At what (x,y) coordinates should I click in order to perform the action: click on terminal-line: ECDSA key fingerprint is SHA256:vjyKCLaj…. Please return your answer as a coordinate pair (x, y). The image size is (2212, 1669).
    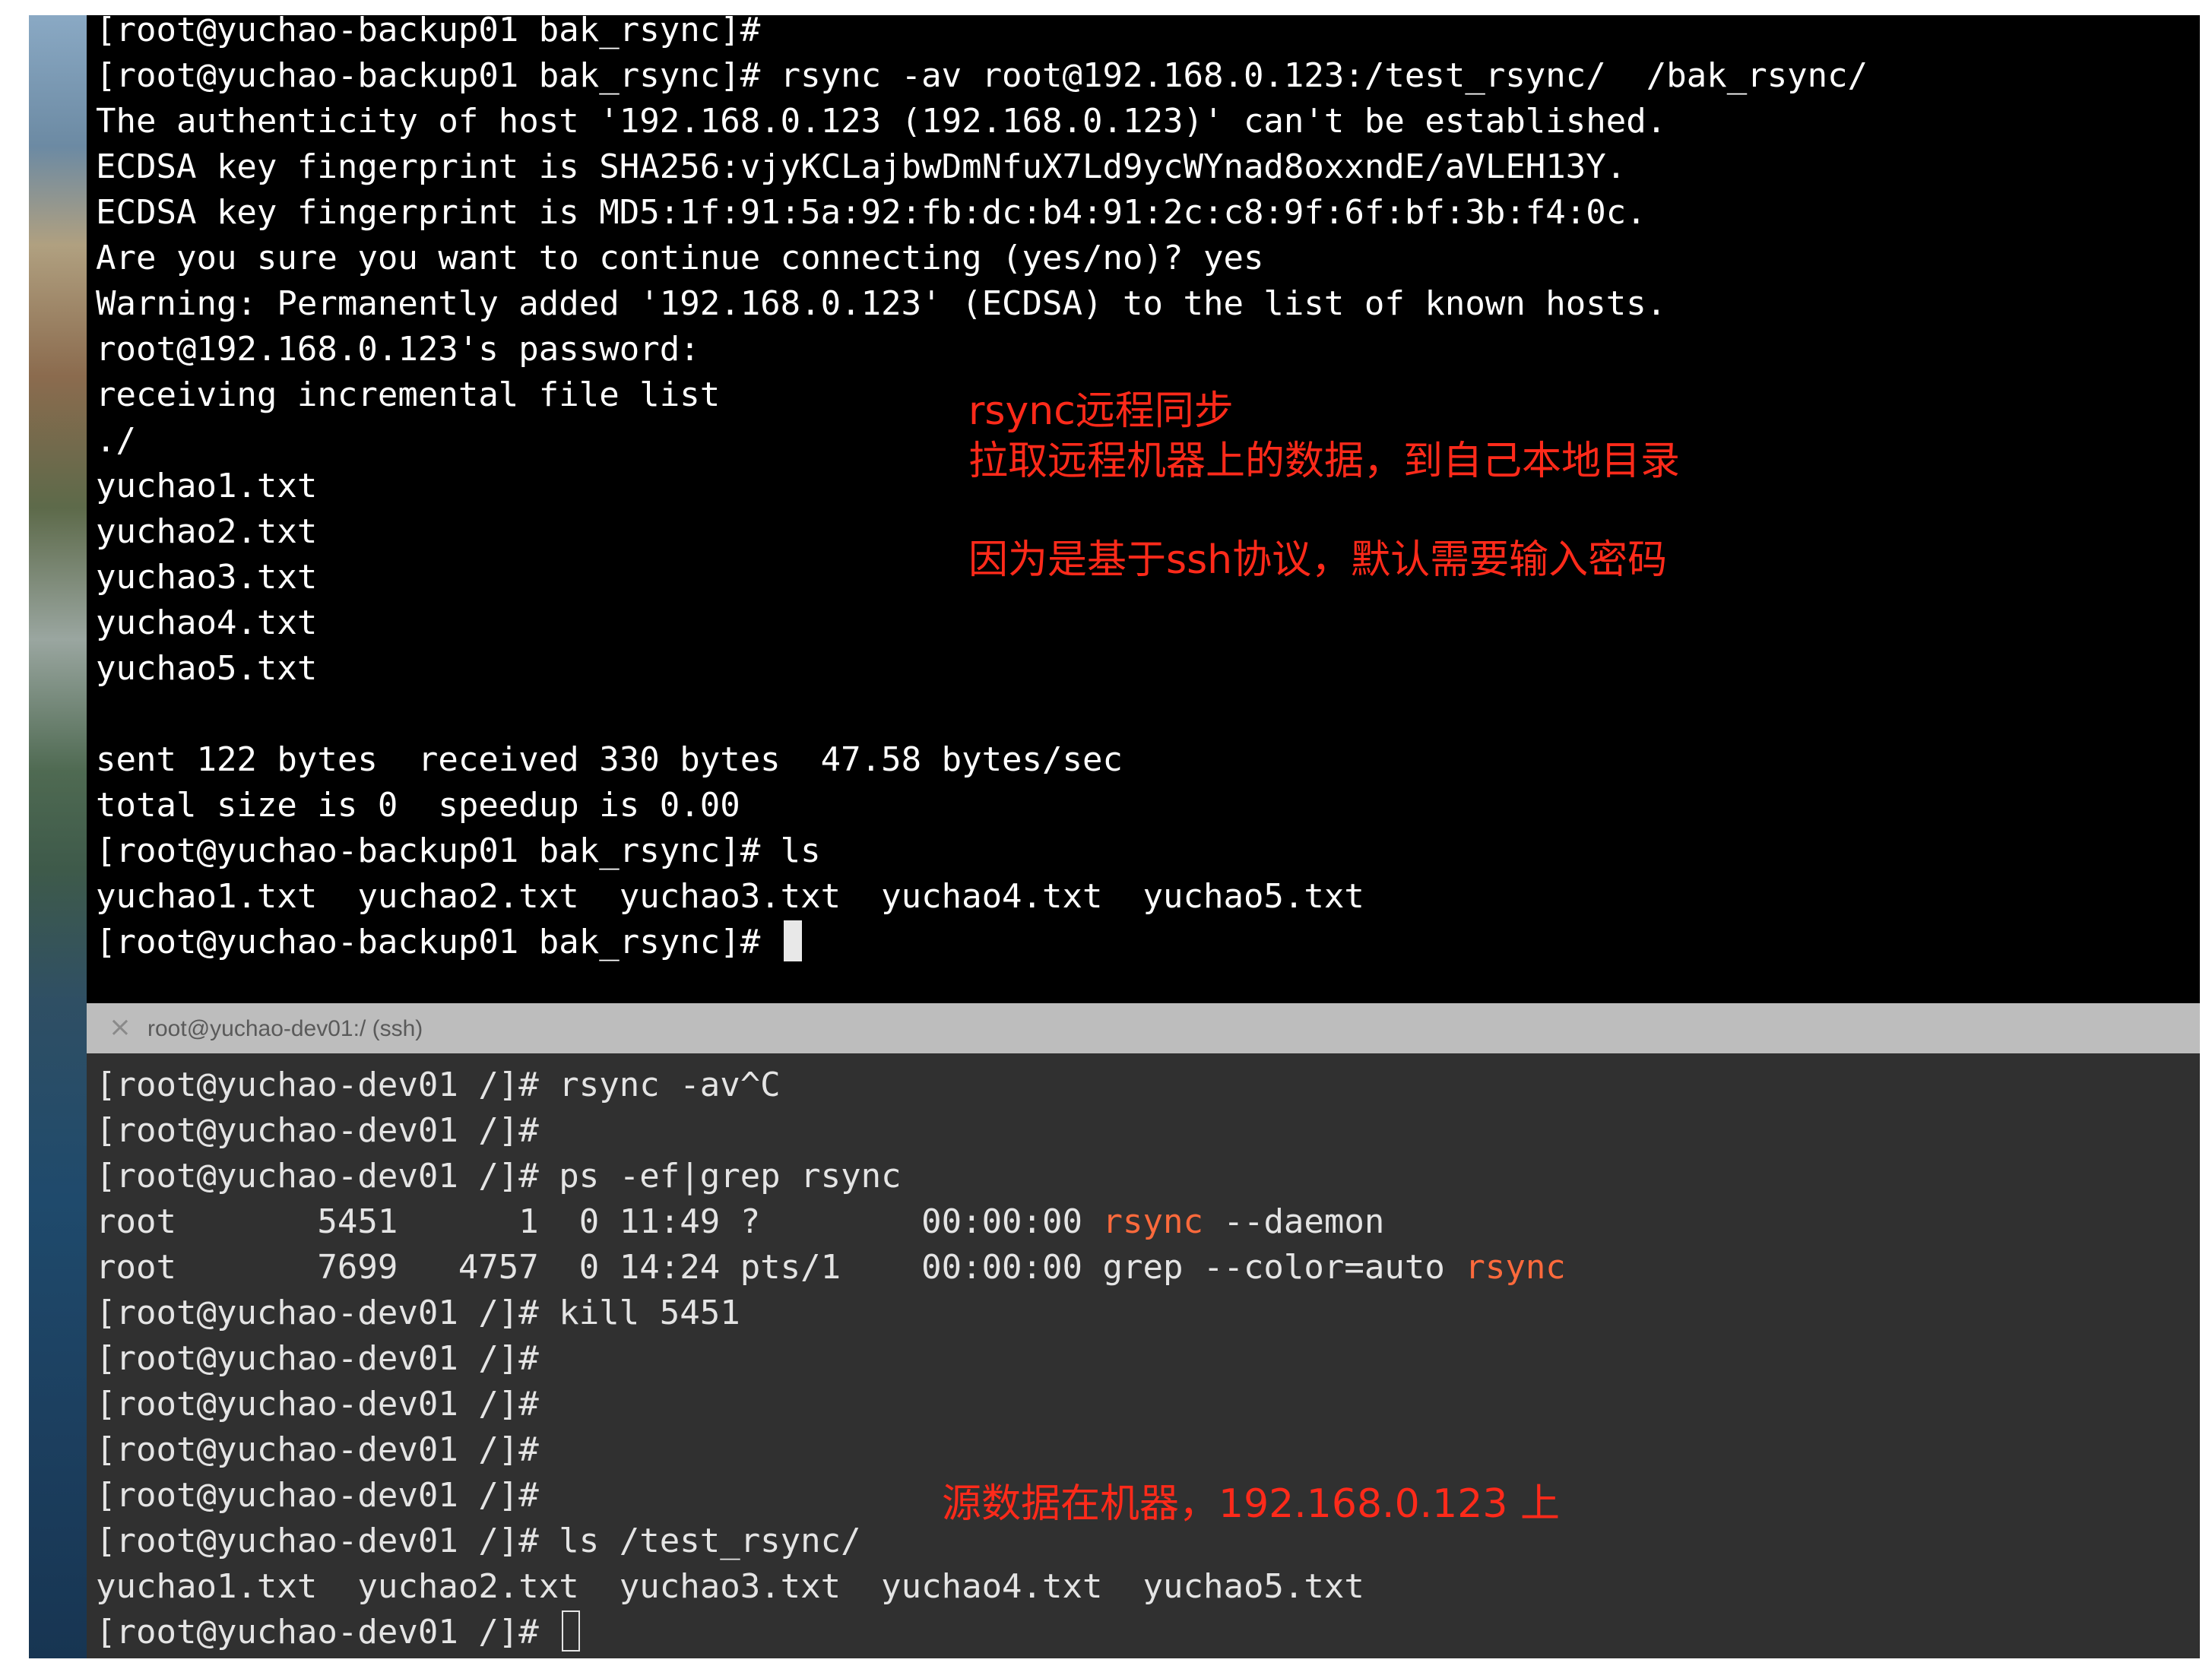
    Looking at the image, I should click on (861, 167).